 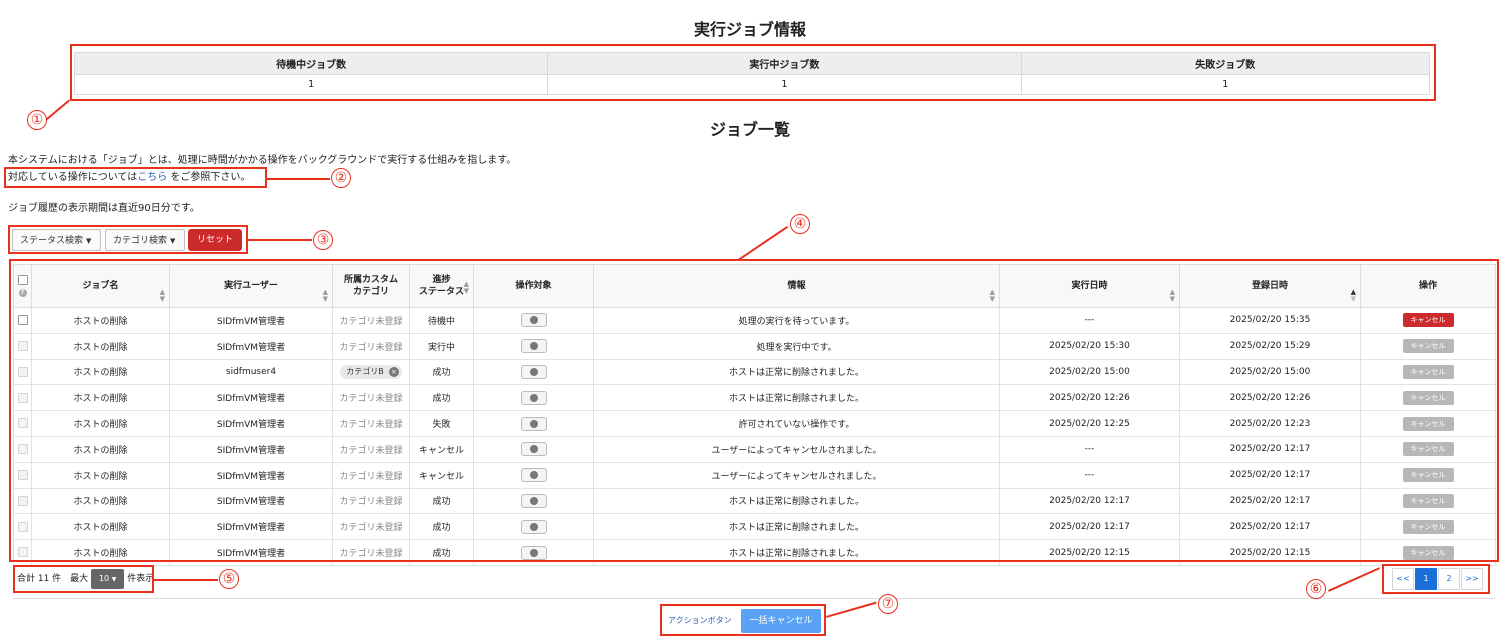 I want to click on description-line-3: ジョブ履歴の表示期間は直近90日分です。, so click(x=104, y=208).